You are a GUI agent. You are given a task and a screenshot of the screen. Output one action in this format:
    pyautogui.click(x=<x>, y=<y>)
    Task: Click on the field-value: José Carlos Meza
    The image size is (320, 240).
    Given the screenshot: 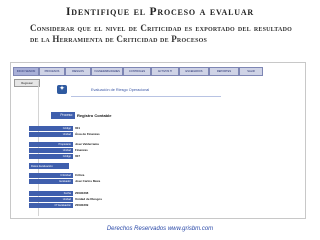 What is the action you would take?
    pyautogui.click(x=88, y=181)
    